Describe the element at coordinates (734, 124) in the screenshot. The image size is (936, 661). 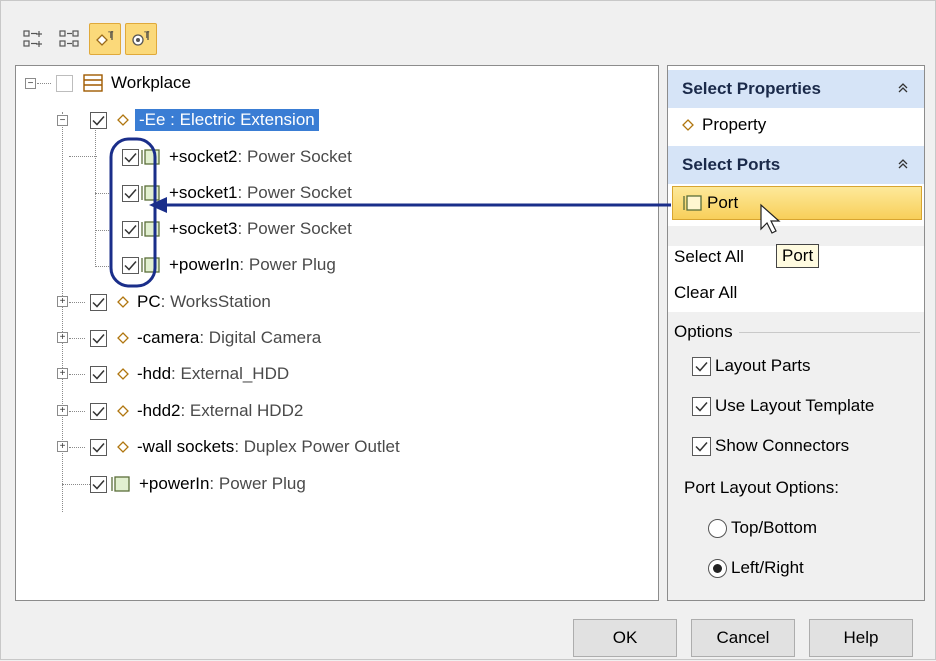
I see `side-item-label: Property` at that location.